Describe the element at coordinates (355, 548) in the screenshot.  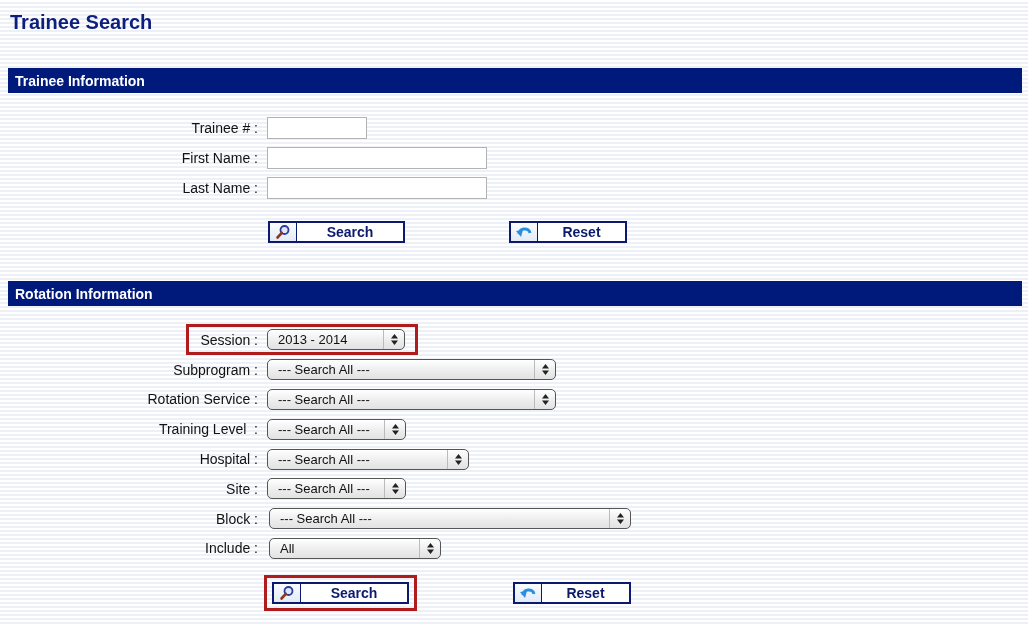
I see `dropdown: All` at that location.